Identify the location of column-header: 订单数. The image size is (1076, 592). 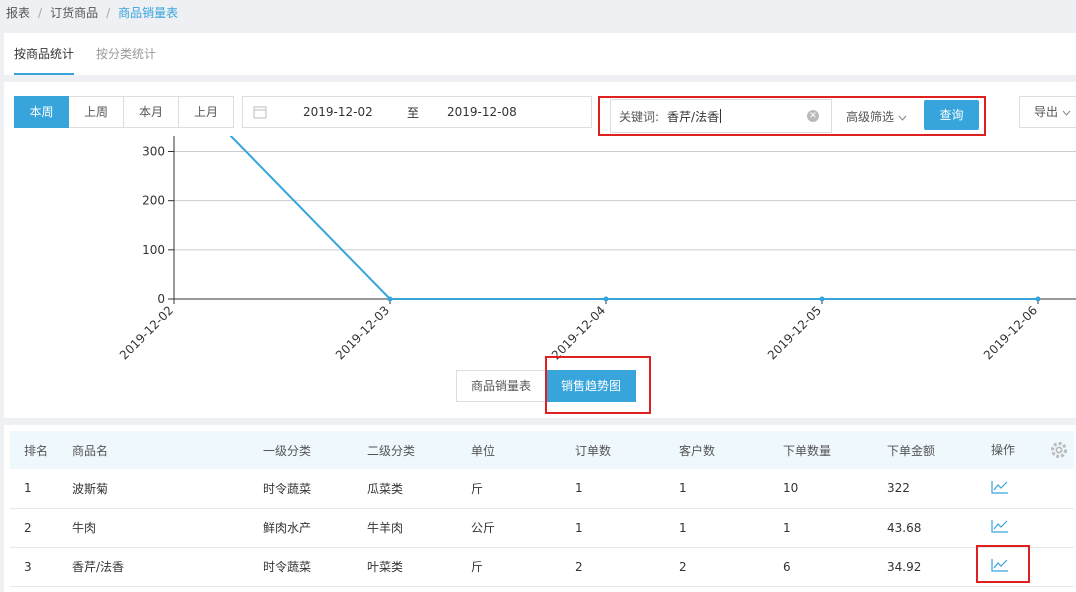
(627, 450).